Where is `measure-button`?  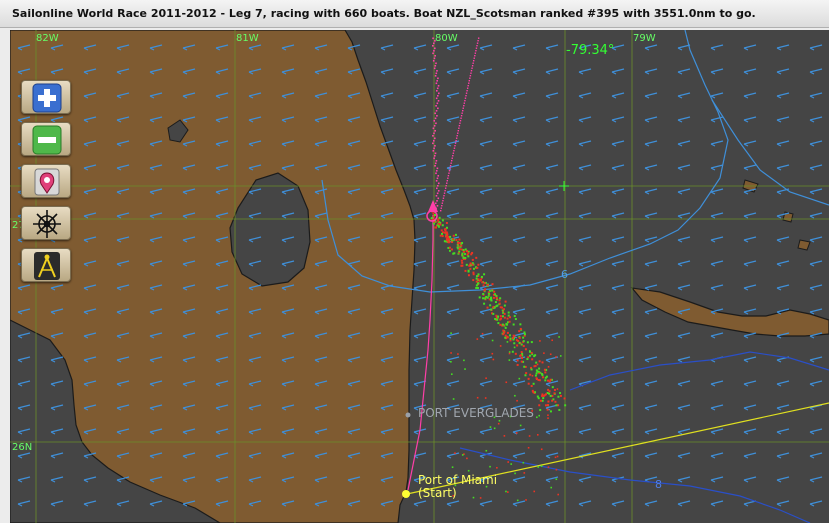 measure-button is located at coordinates (46, 265).